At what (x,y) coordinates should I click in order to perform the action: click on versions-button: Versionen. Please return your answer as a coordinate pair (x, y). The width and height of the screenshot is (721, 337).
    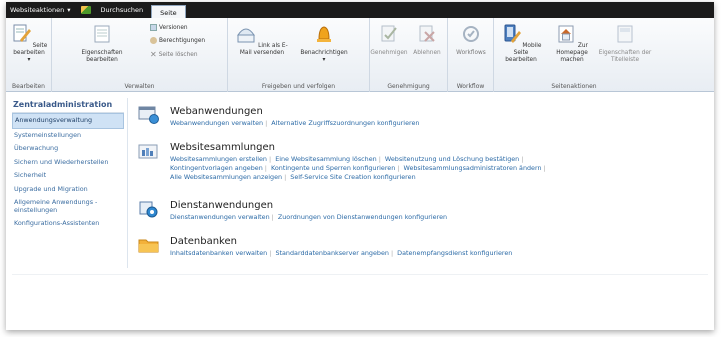
    Looking at the image, I should click on (169, 27).